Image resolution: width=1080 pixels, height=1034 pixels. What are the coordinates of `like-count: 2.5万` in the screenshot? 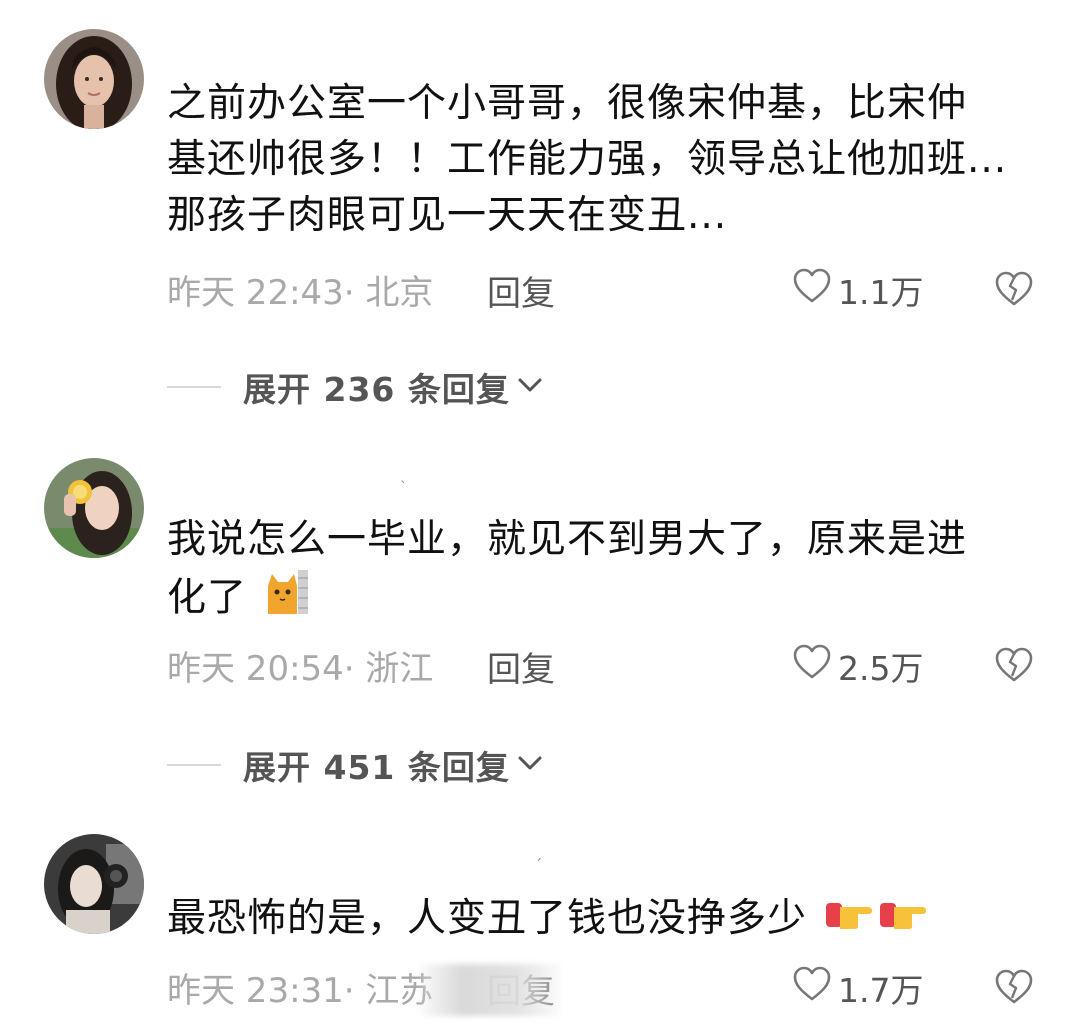 It's located at (881, 668).